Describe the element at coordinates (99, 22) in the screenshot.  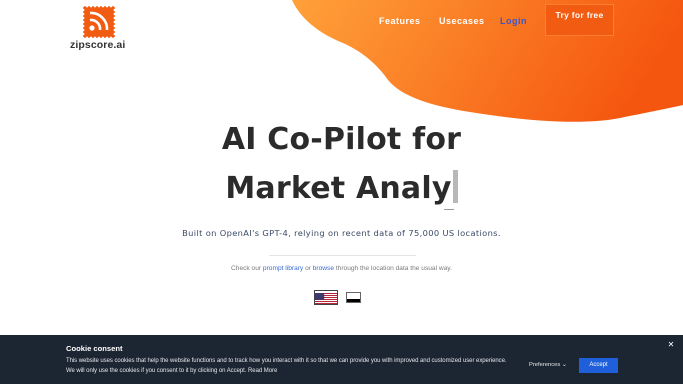
I see `rss-stamp-icon` at that location.